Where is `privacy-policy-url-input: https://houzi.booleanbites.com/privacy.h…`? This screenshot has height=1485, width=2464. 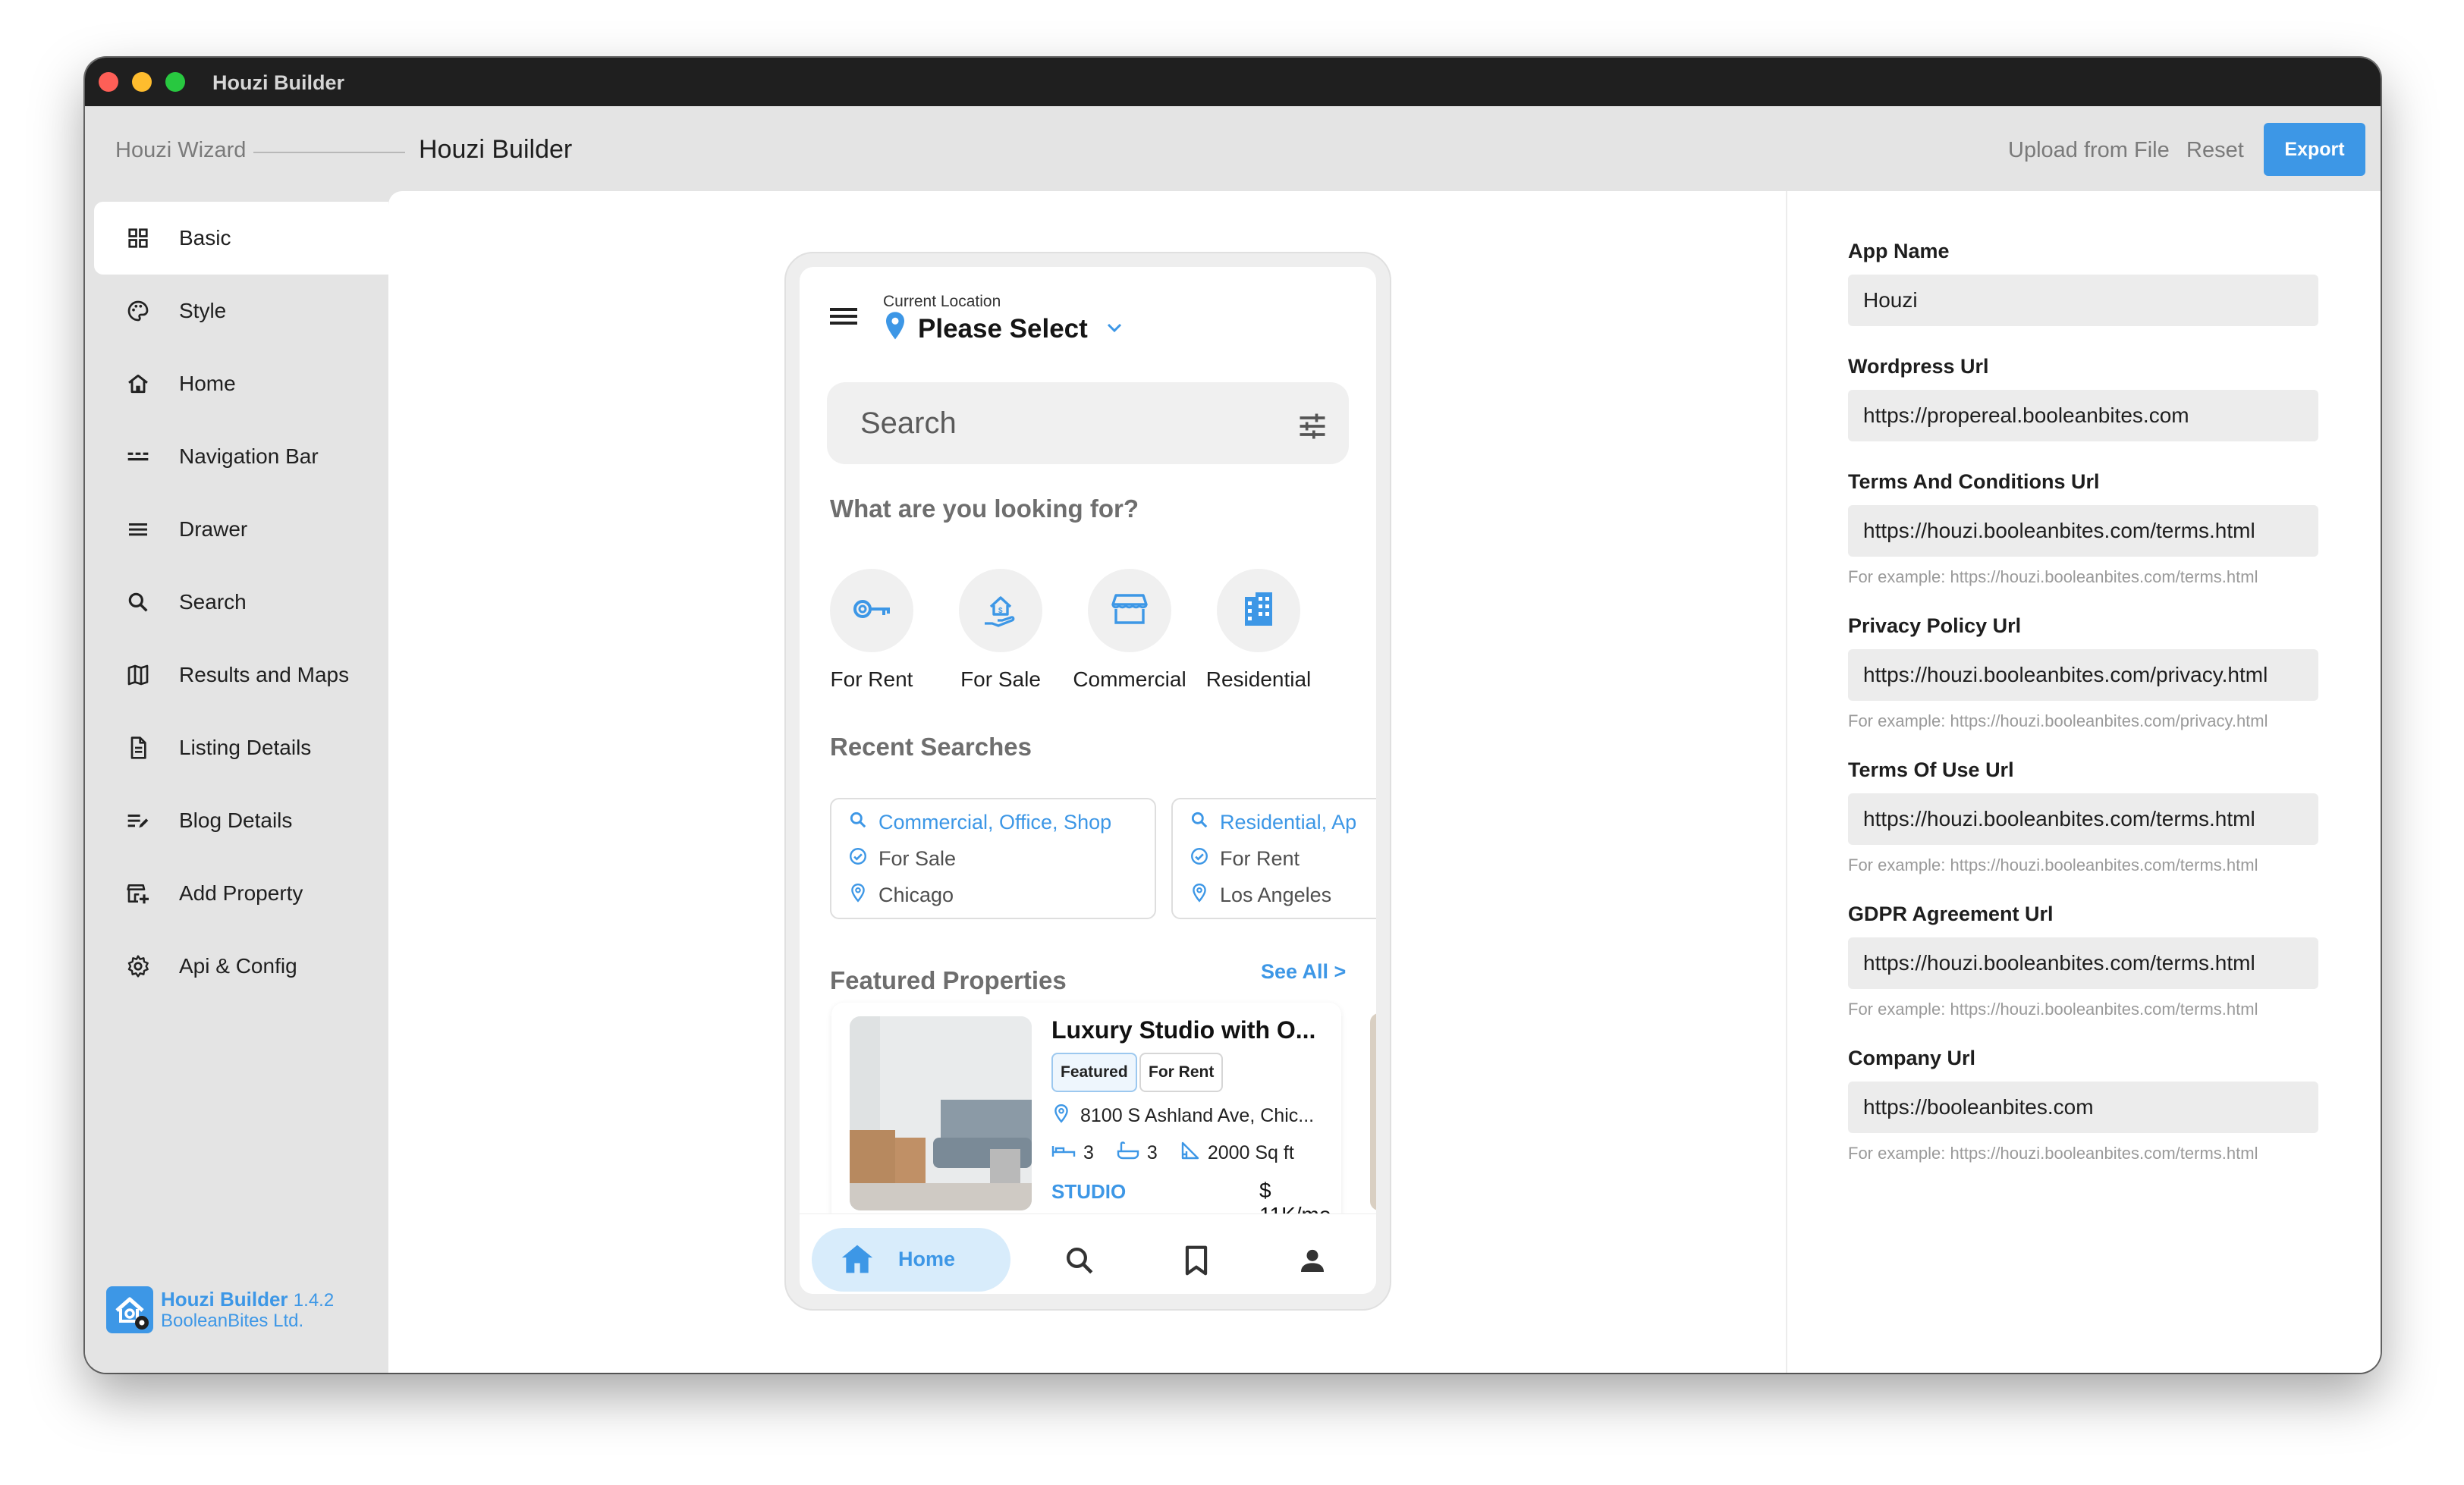 privacy-policy-url-input: https://houzi.booleanbites.com/privacy.h… is located at coordinates (2083, 675).